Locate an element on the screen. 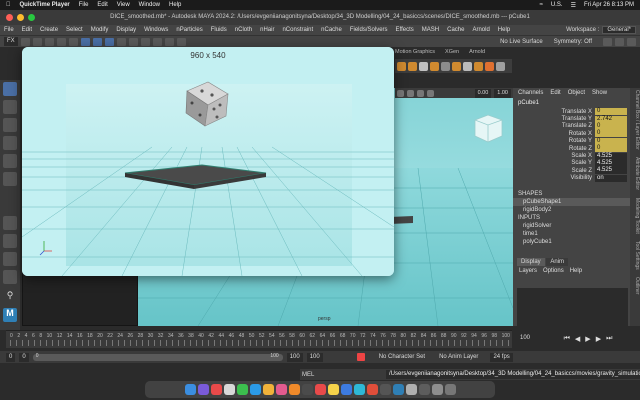 This screenshot has height=400, width=640. view-cube-icon is located at coordinates (489, 128).